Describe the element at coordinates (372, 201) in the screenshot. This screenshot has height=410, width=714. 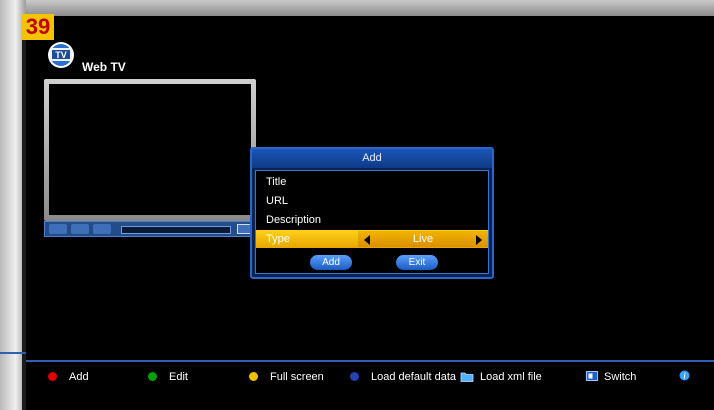
I see `field-url: URL` at that location.